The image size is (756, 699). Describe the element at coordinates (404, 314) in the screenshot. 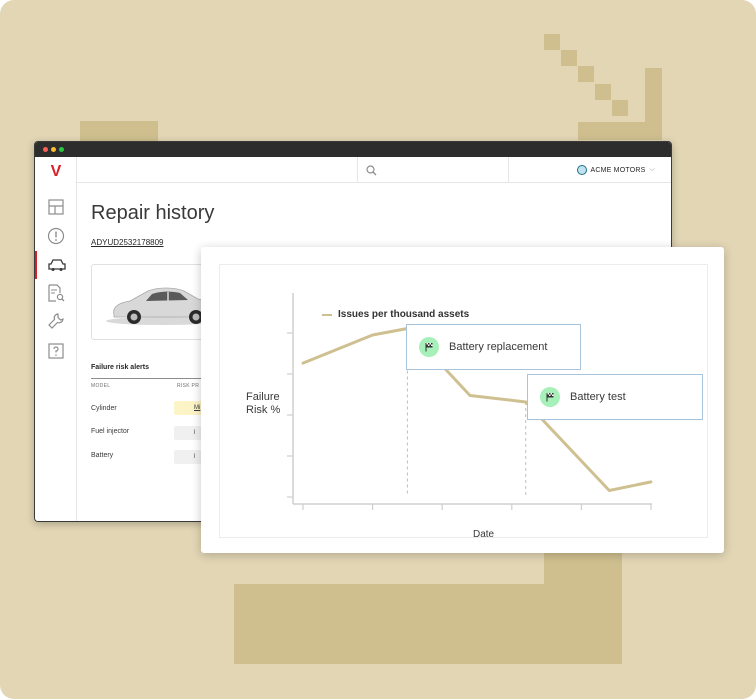

I see `legend-label: Issues per thousand assets` at that location.